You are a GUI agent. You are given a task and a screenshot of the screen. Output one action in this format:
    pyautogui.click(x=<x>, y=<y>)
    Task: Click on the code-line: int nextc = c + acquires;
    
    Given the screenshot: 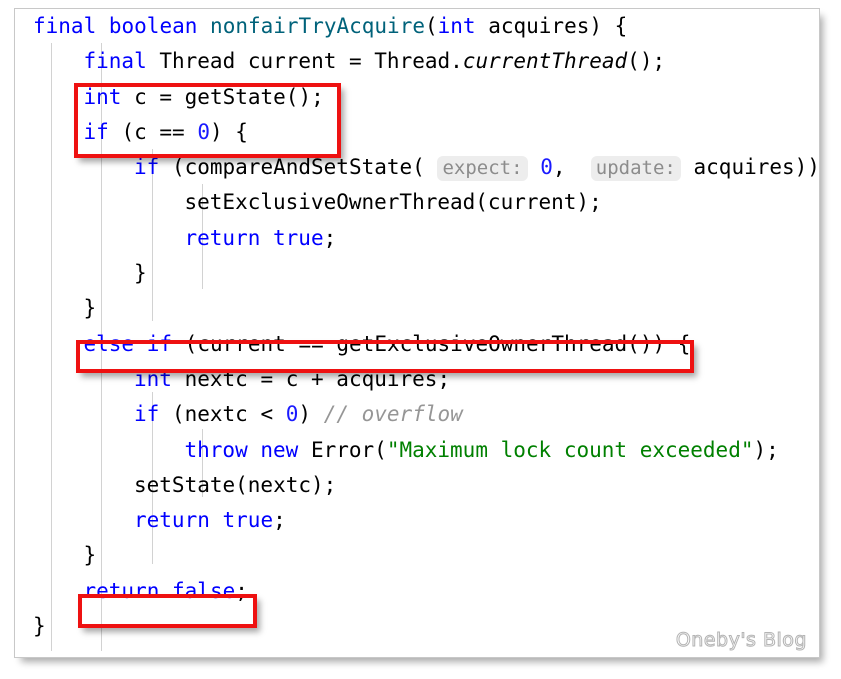 What is the action you would take?
    pyautogui.click(x=417, y=379)
    